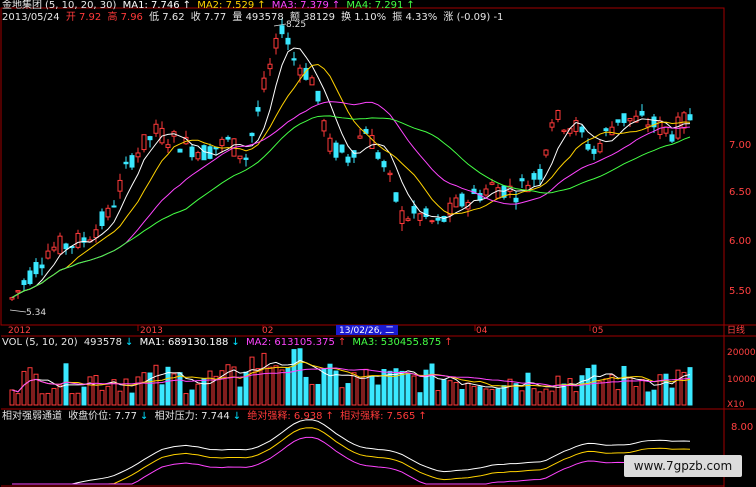 The image size is (756, 487). What do you see at coordinates (683, 466) in the screenshot?
I see `watermark: www.7gpzb.com` at bounding box center [683, 466].